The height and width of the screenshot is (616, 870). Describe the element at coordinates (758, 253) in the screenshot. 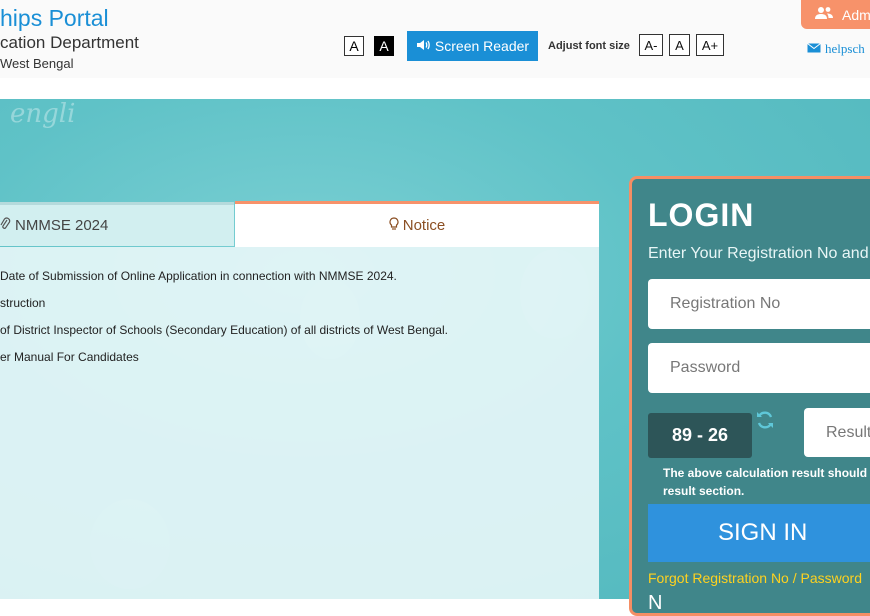

I see `login-subtitle: Enter Your Registration No and` at that location.